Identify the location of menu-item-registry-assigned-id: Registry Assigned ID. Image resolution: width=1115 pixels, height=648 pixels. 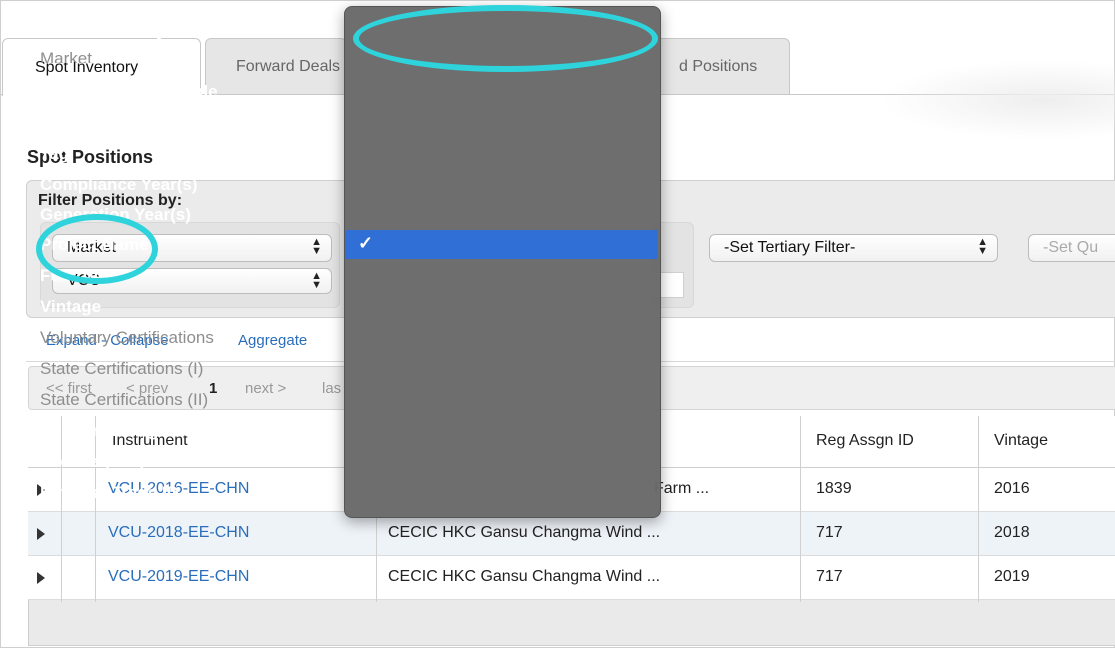
(125, 431).